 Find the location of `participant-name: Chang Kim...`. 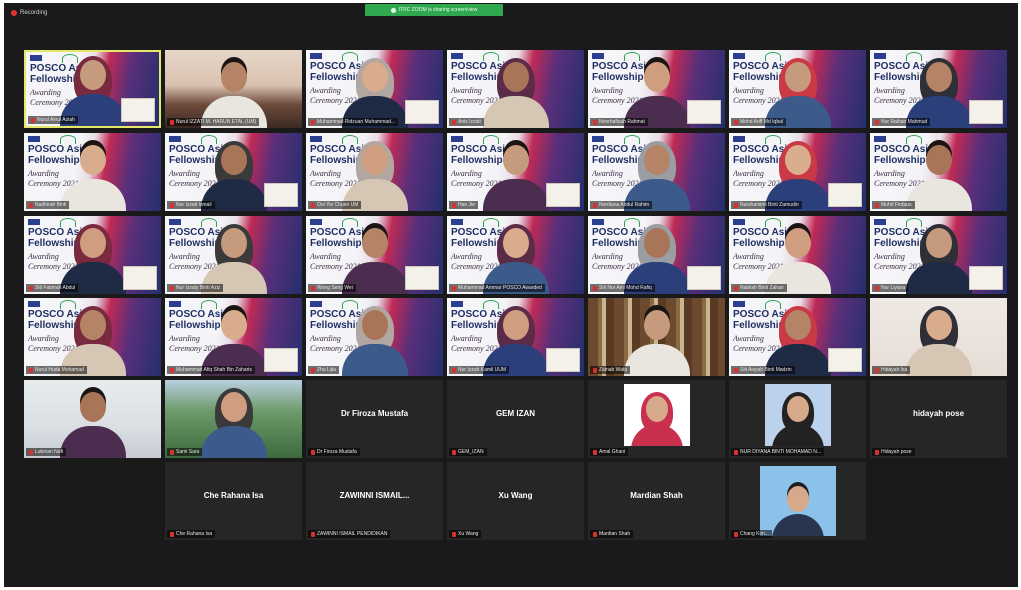

participant-name: Chang Kim... is located at coordinates (754, 534).